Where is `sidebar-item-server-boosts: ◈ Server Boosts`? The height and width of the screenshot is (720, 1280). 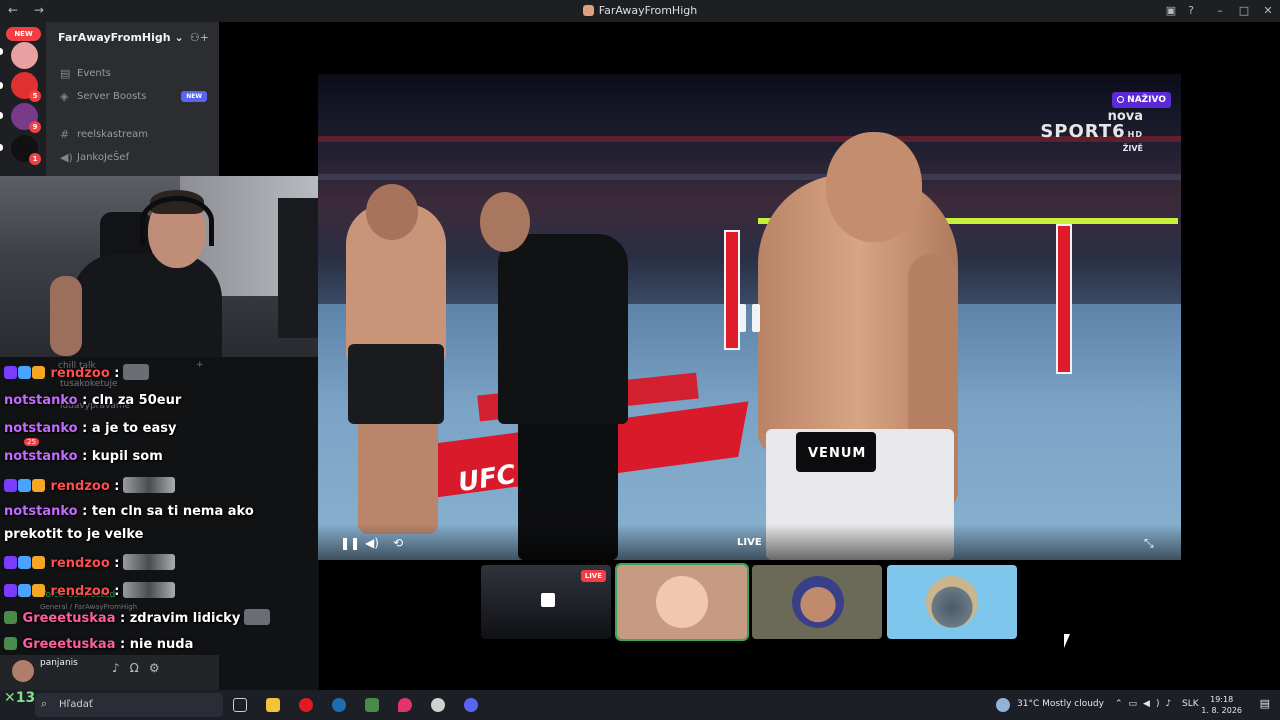
sidebar-item-server-boosts: ◈ Server Boosts is located at coordinates (103, 96).